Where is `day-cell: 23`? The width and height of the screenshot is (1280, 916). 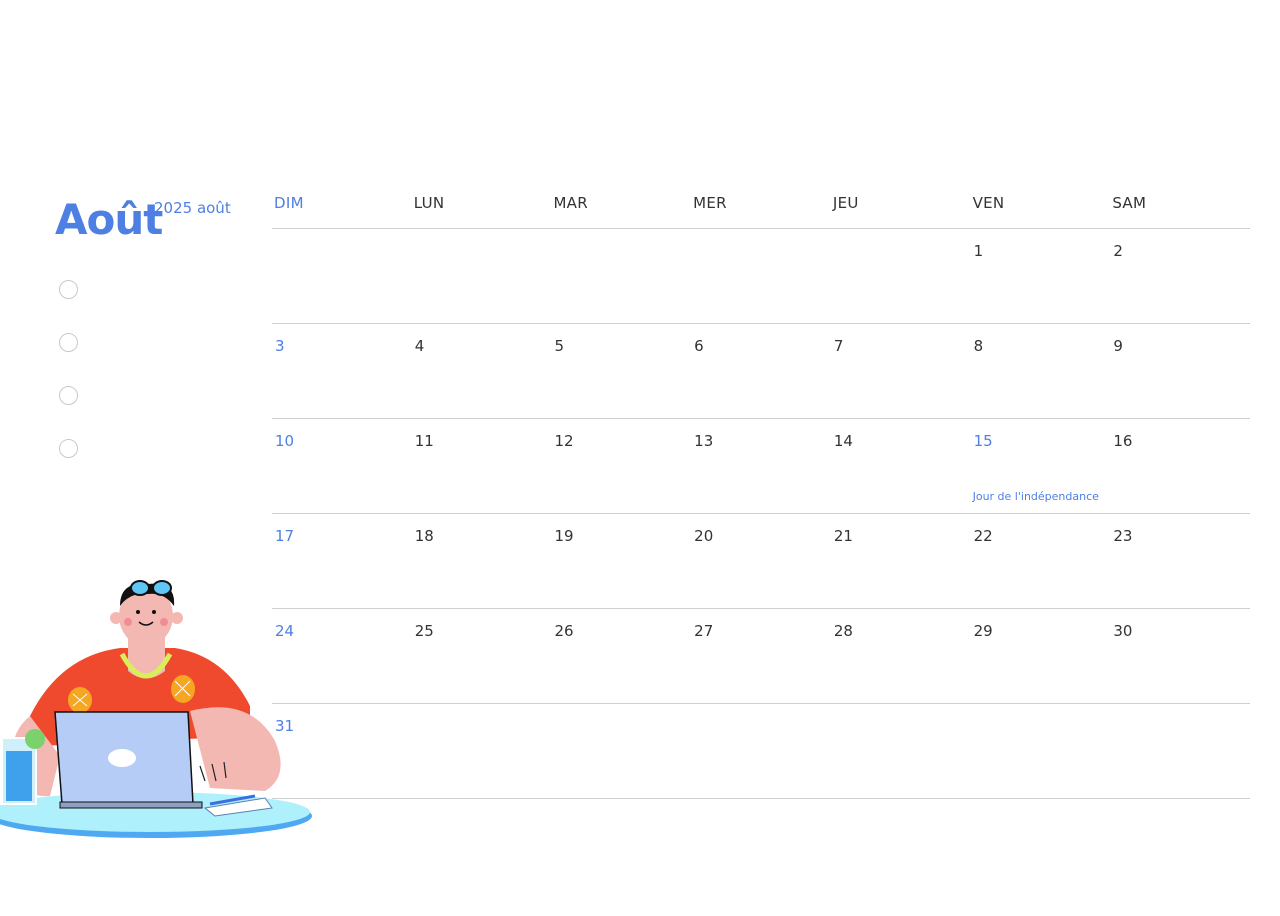 day-cell: 23 is located at coordinates (1180, 561).